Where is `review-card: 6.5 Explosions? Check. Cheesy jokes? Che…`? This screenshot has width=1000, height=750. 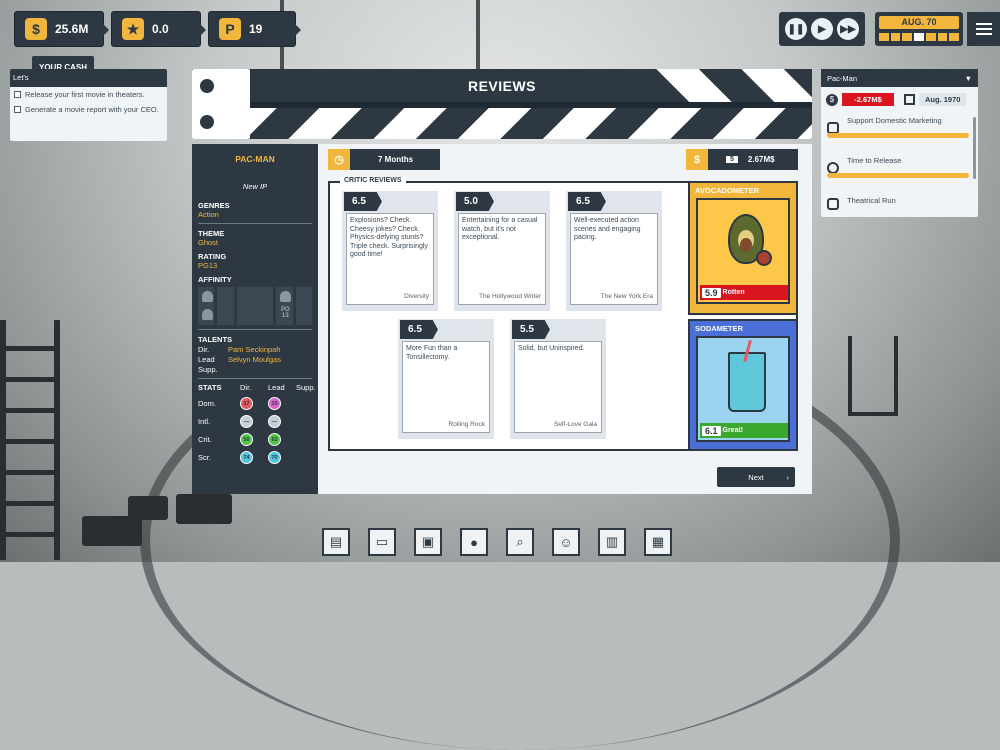
review-card: 6.5 Explosions? Check. Cheesy jokes? Che… is located at coordinates (390, 251).